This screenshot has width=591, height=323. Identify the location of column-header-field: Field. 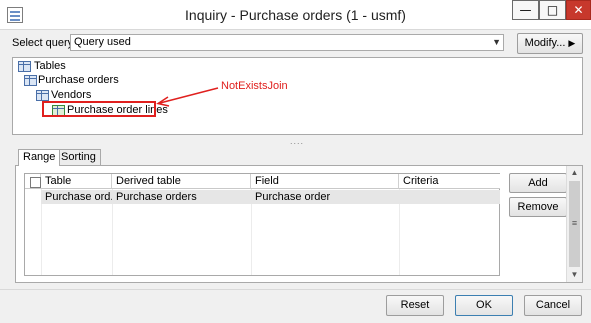
(325, 181).